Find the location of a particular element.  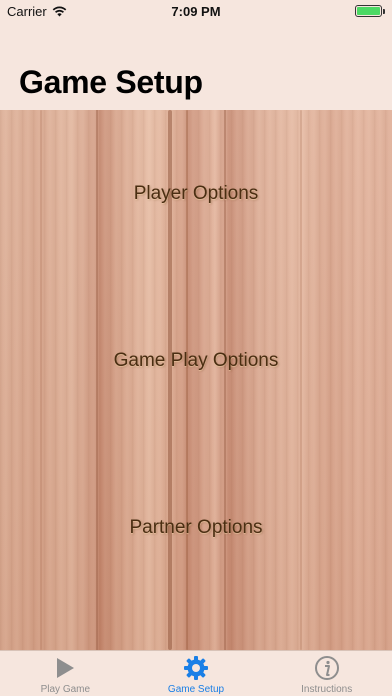

tab-label: Instructions is located at coordinates (327, 689).